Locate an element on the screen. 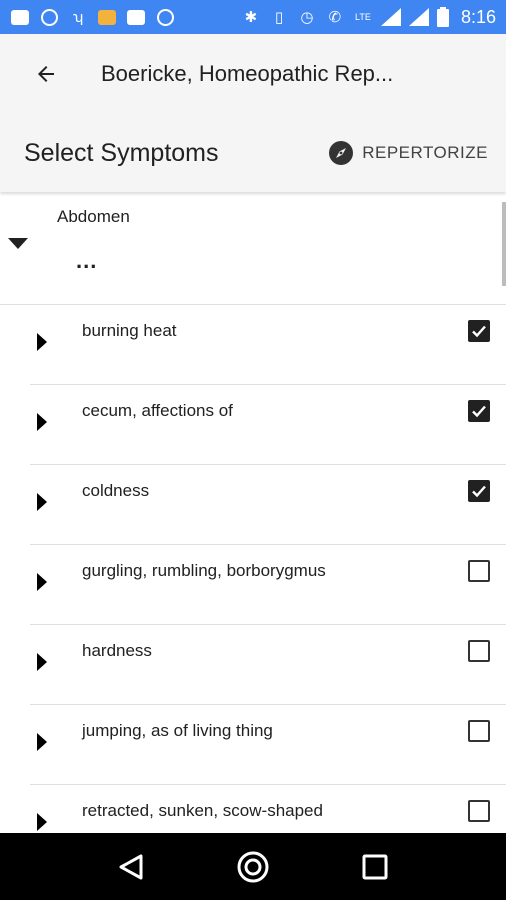 This screenshot has width=506, height=900. symptom-label: hardness is located at coordinates (117, 650).